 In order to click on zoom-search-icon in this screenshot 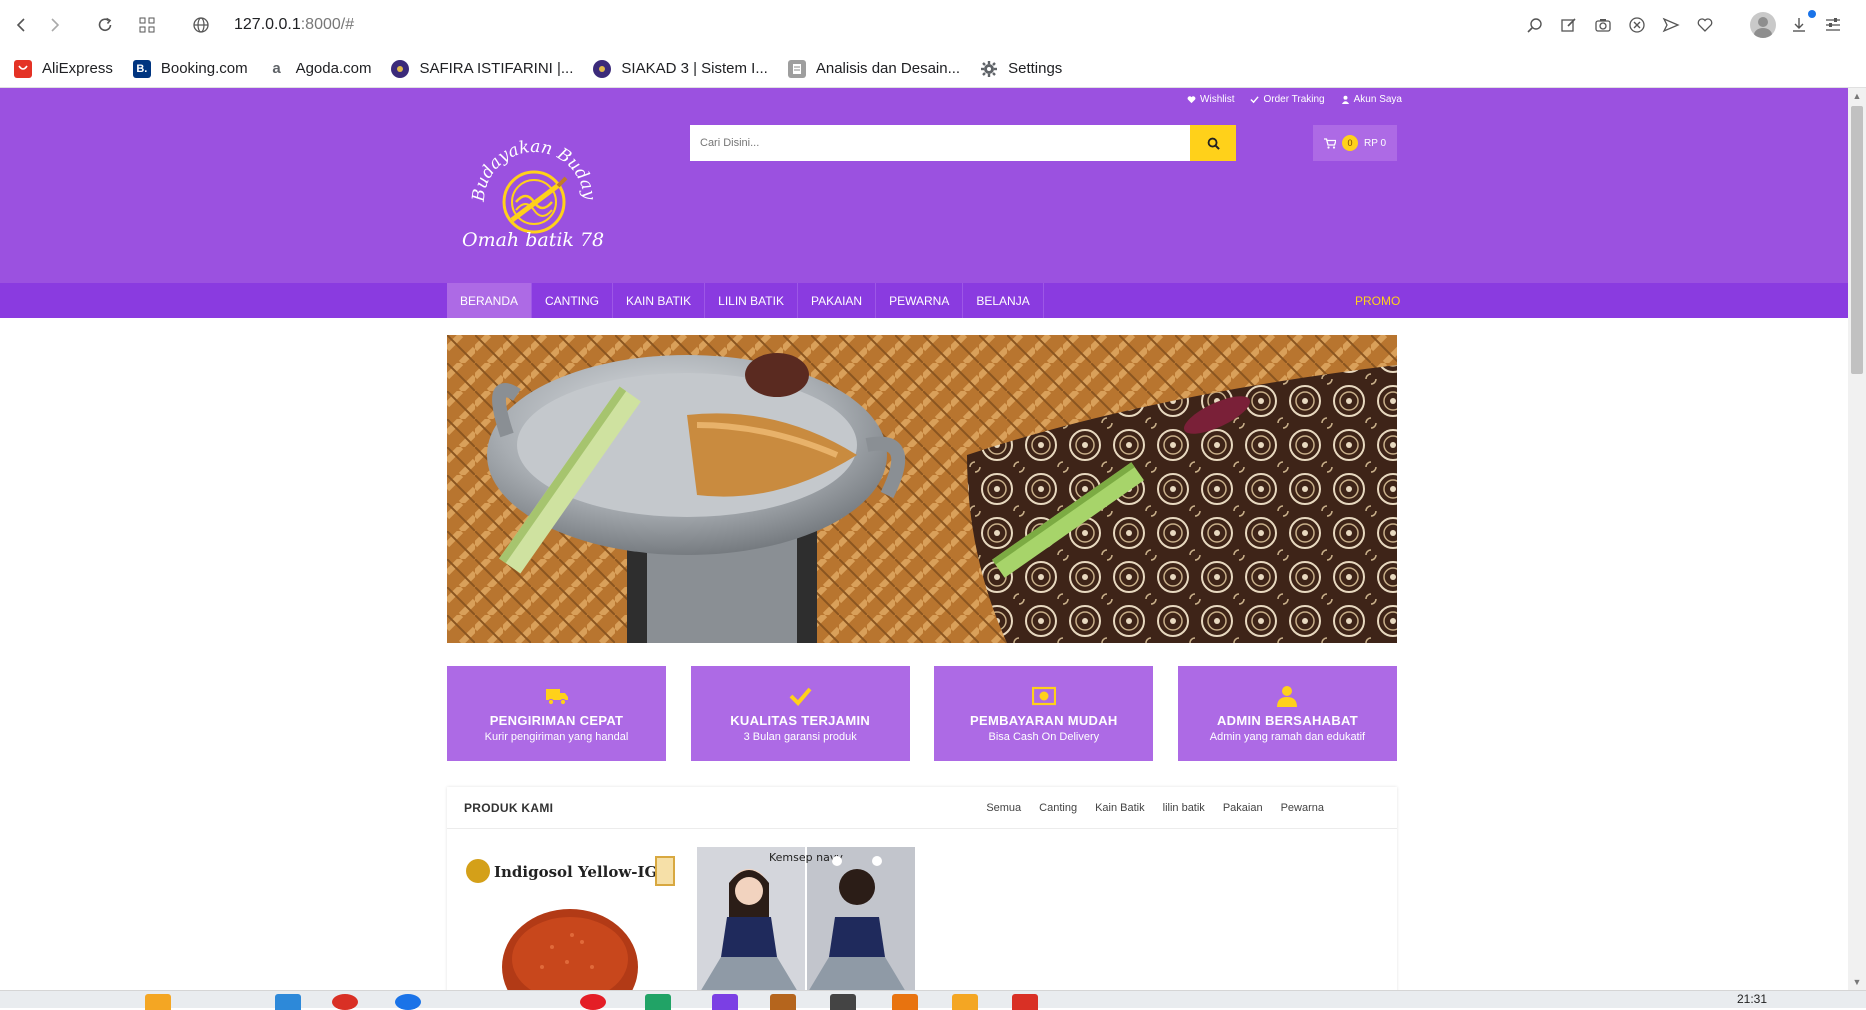, I will do `click(1535, 25)`.